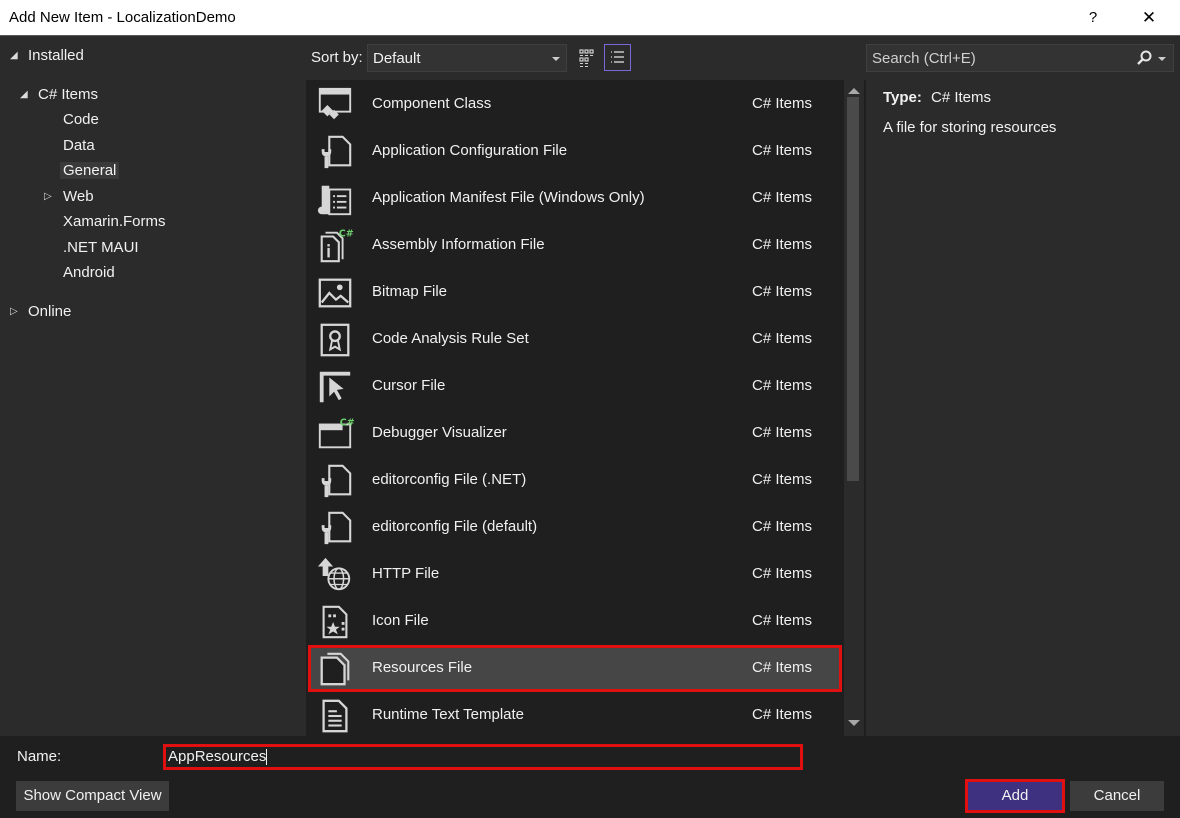  What do you see at coordinates (400, 620) in the screenshot?
I see `template-name: Icon File` at bounding box center [400, 620].